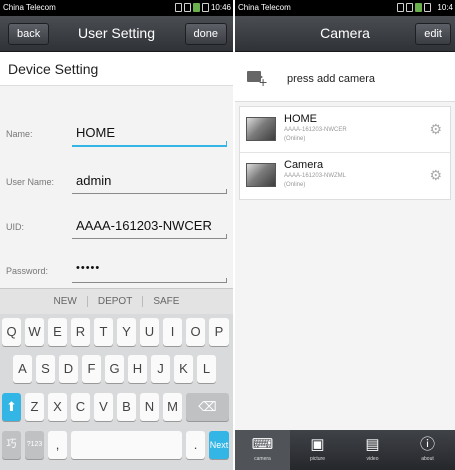 The width and height of the screenshot is (455, 470). I want to click on tab-video: ▤ video, so click(372, 450).